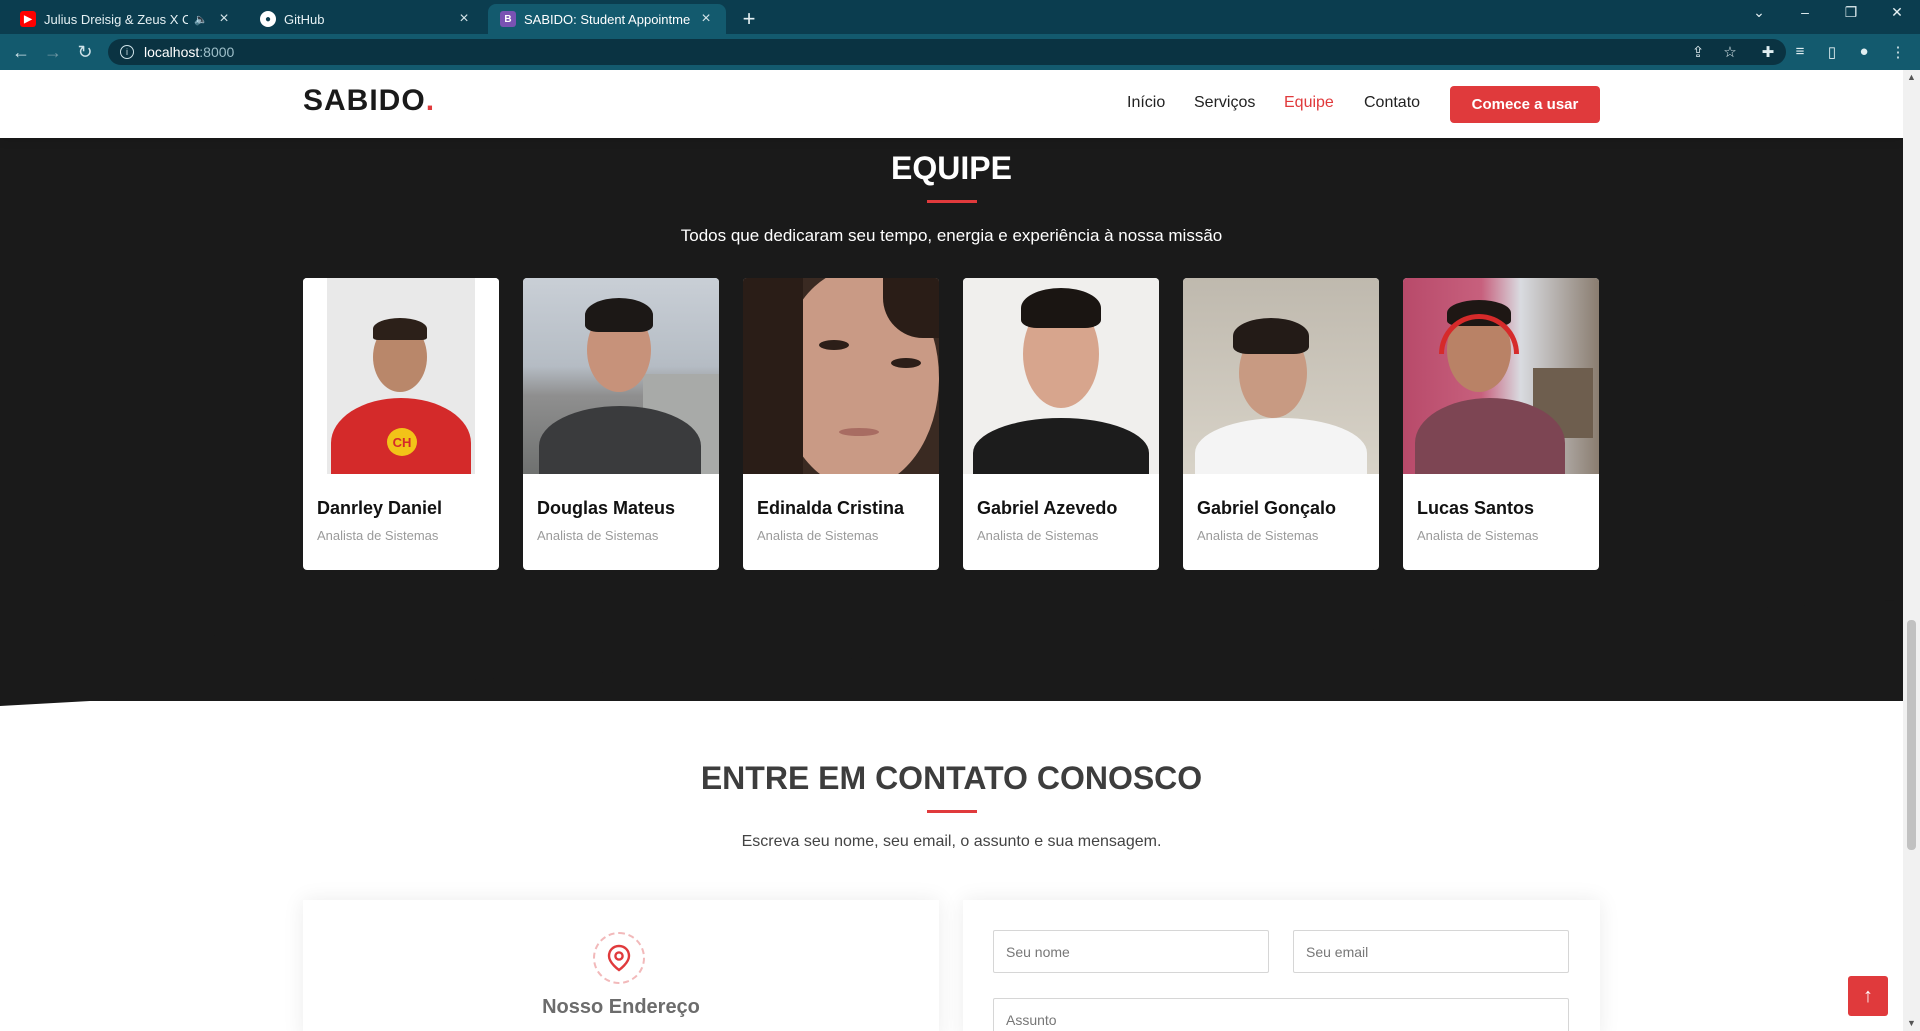 The height and width of the screenshot is (1031, 1920). Describe the element at coordinates (947, 52) in the screenshot. I see `address-bar: i localhost:8000` at that location.